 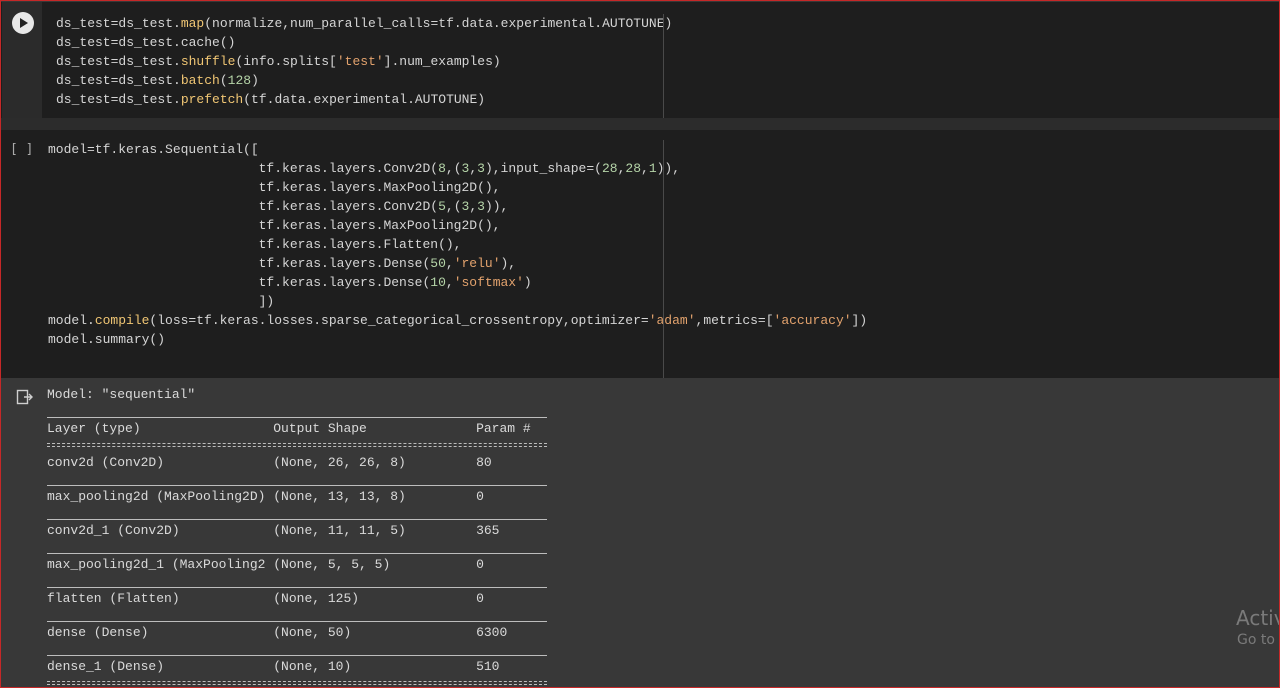 I want to click on cell-gutter, so click(x=22, y=60).